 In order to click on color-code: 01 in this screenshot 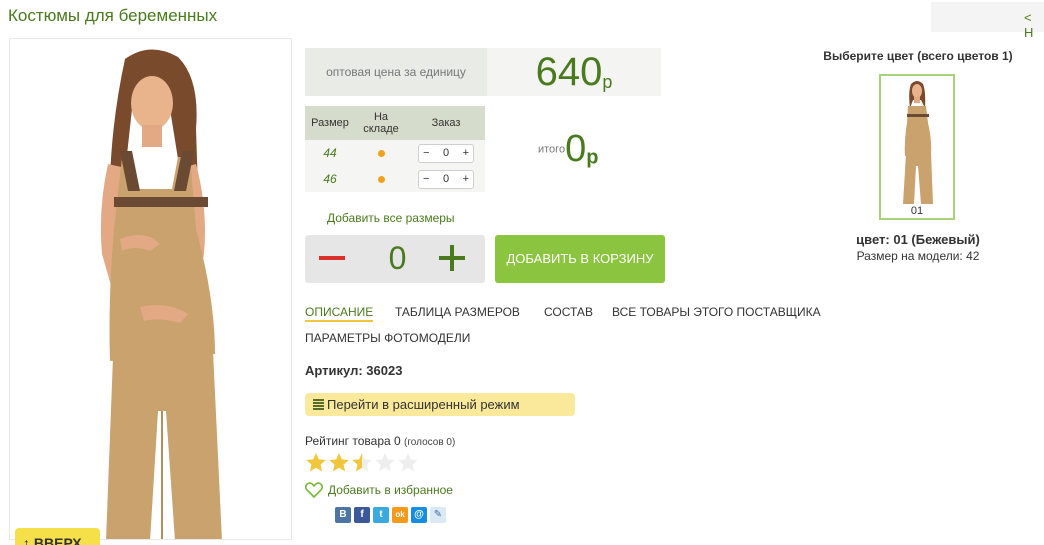, I will do `click(917, 211)`.